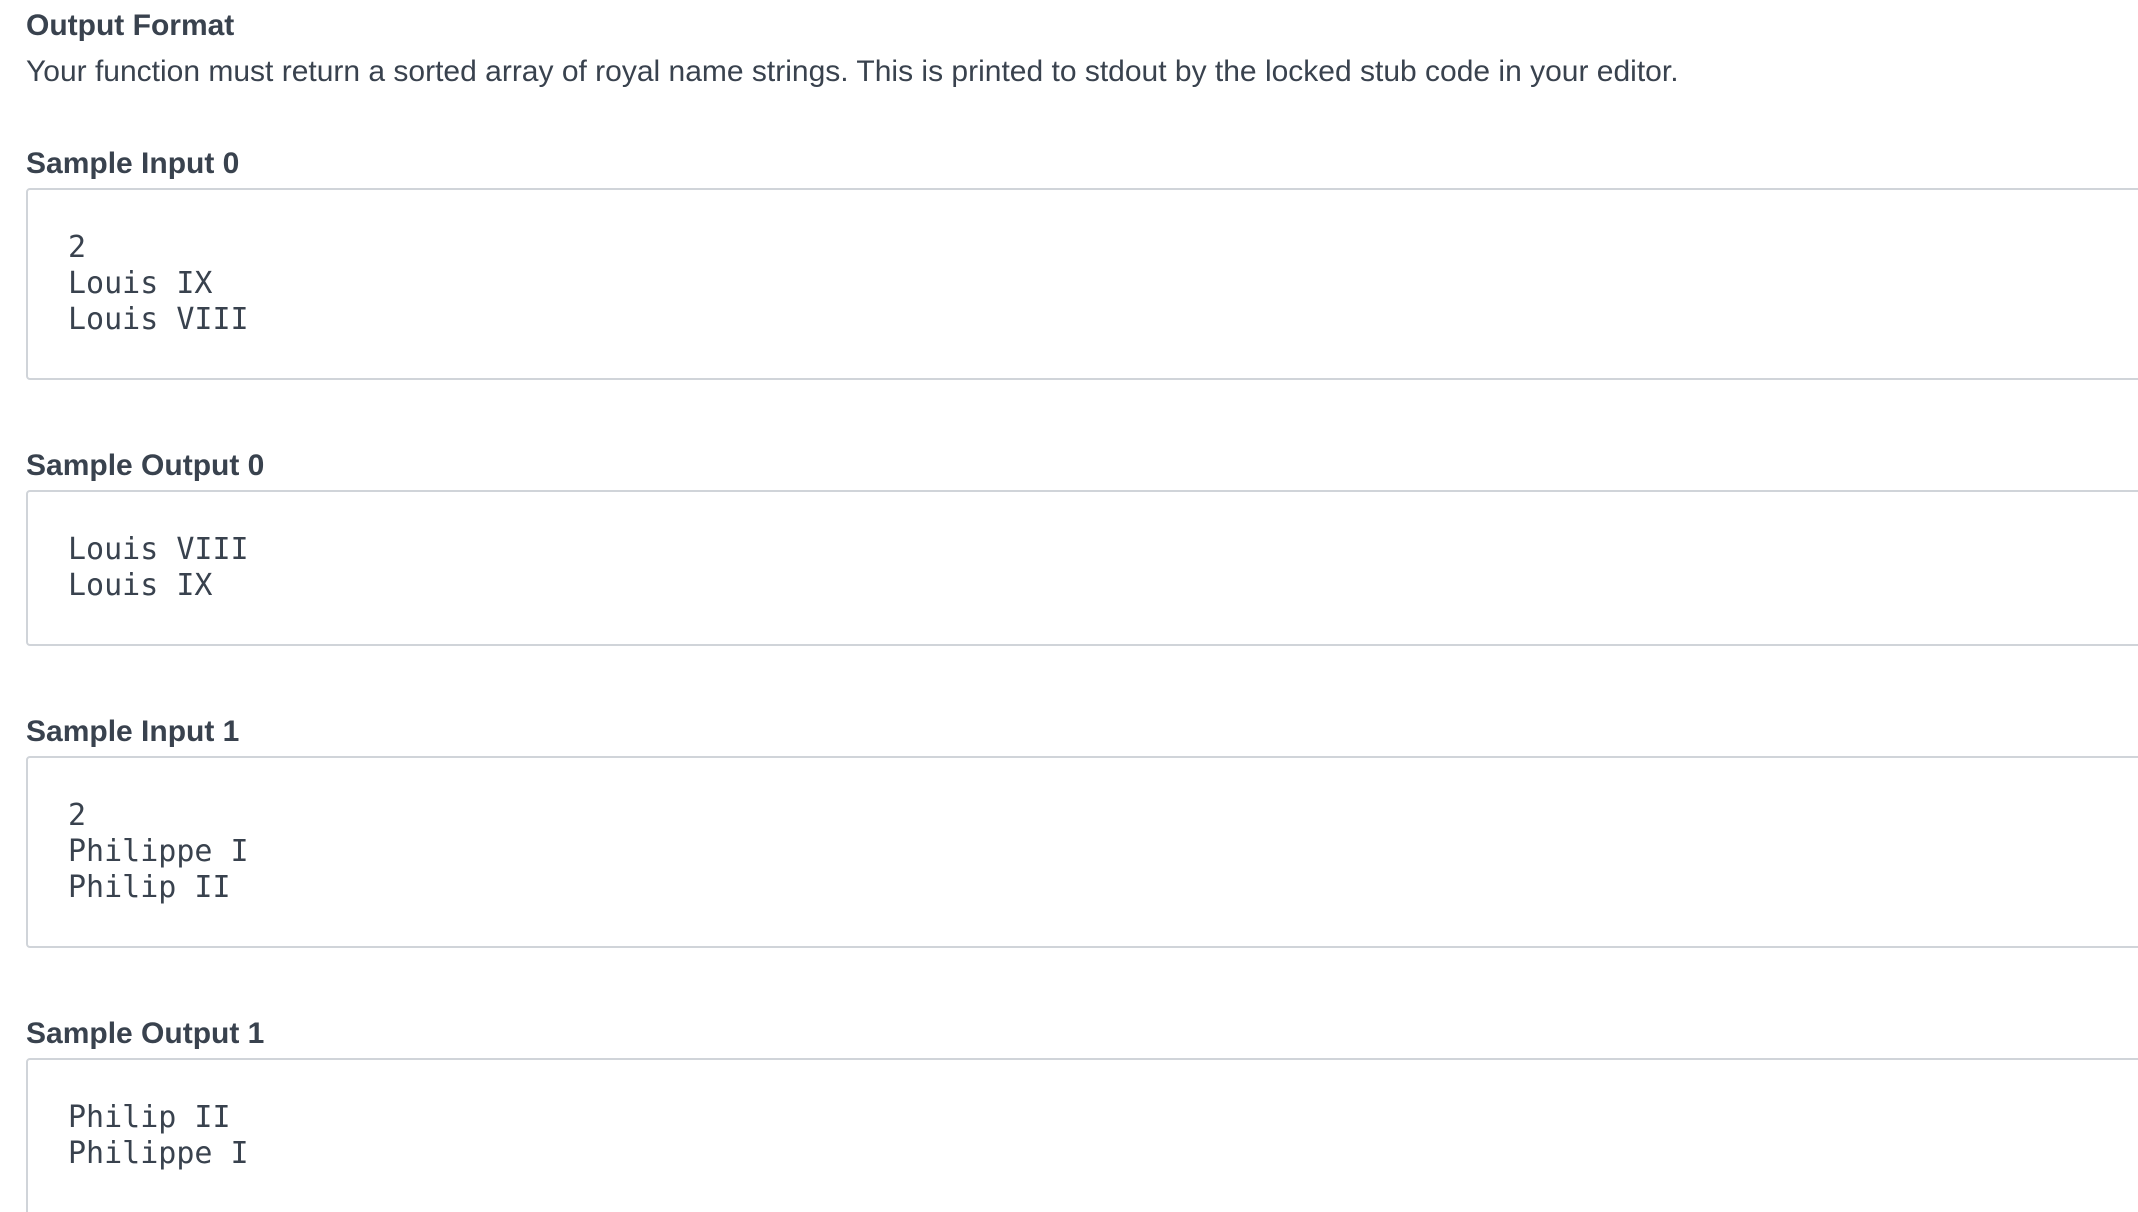 This screenshot has width=2138, height=1212. What do you see at coordinates (133, 163) in the screenshot?
I see `sample-input-0-heading: Sample Input 0` at bounding box center [133, 163].